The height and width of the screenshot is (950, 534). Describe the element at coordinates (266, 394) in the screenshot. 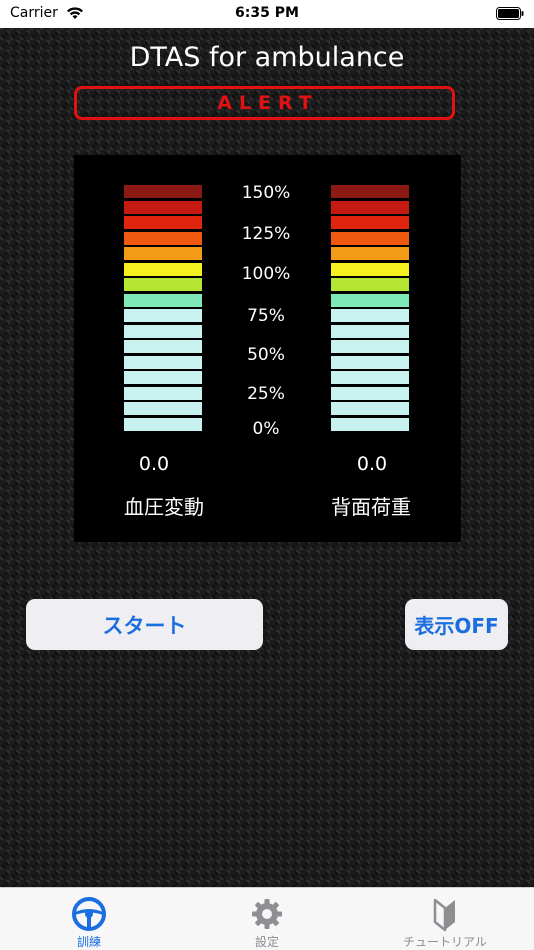

I see `percent-label-25: 25%` at that location.